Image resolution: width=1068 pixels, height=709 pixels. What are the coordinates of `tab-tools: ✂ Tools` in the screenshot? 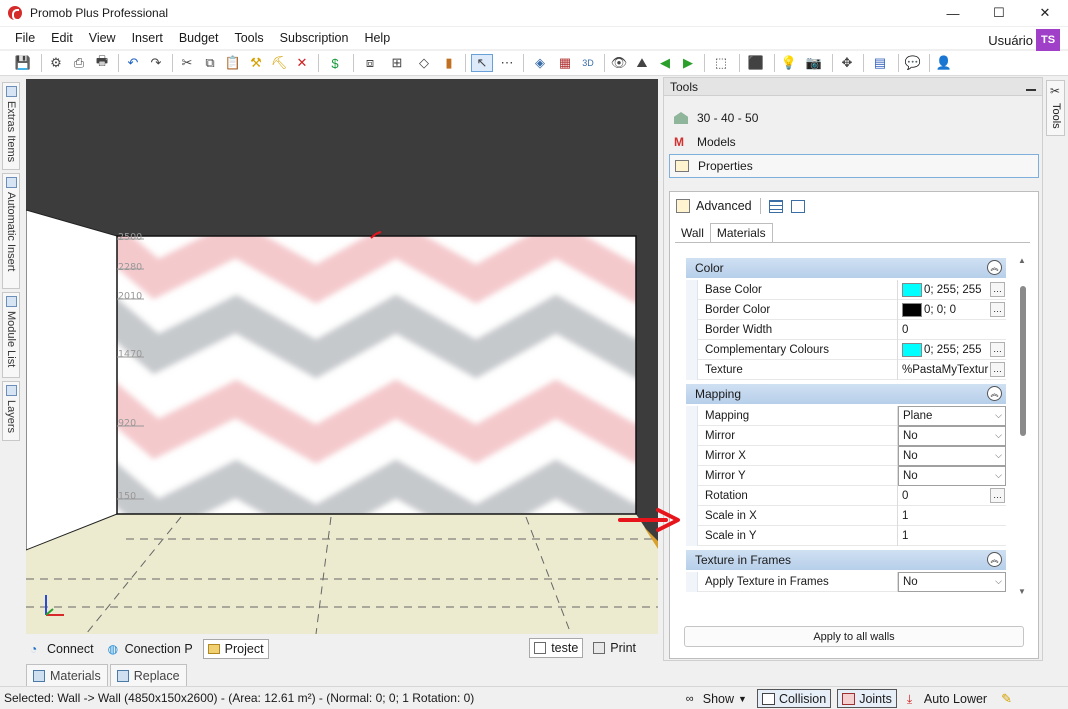 It's located at (1055, 108).